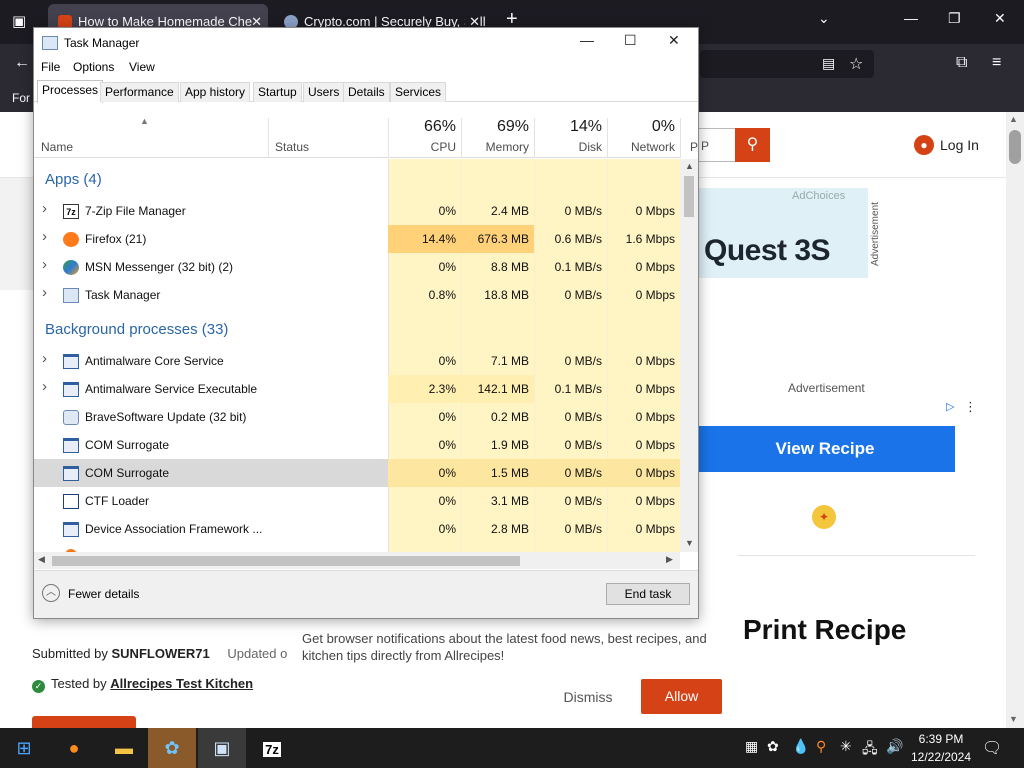  What do you see at coordinates (84, 722) in the screenshot?
I see `orange-button-edge` at bounding box center [84, 722].